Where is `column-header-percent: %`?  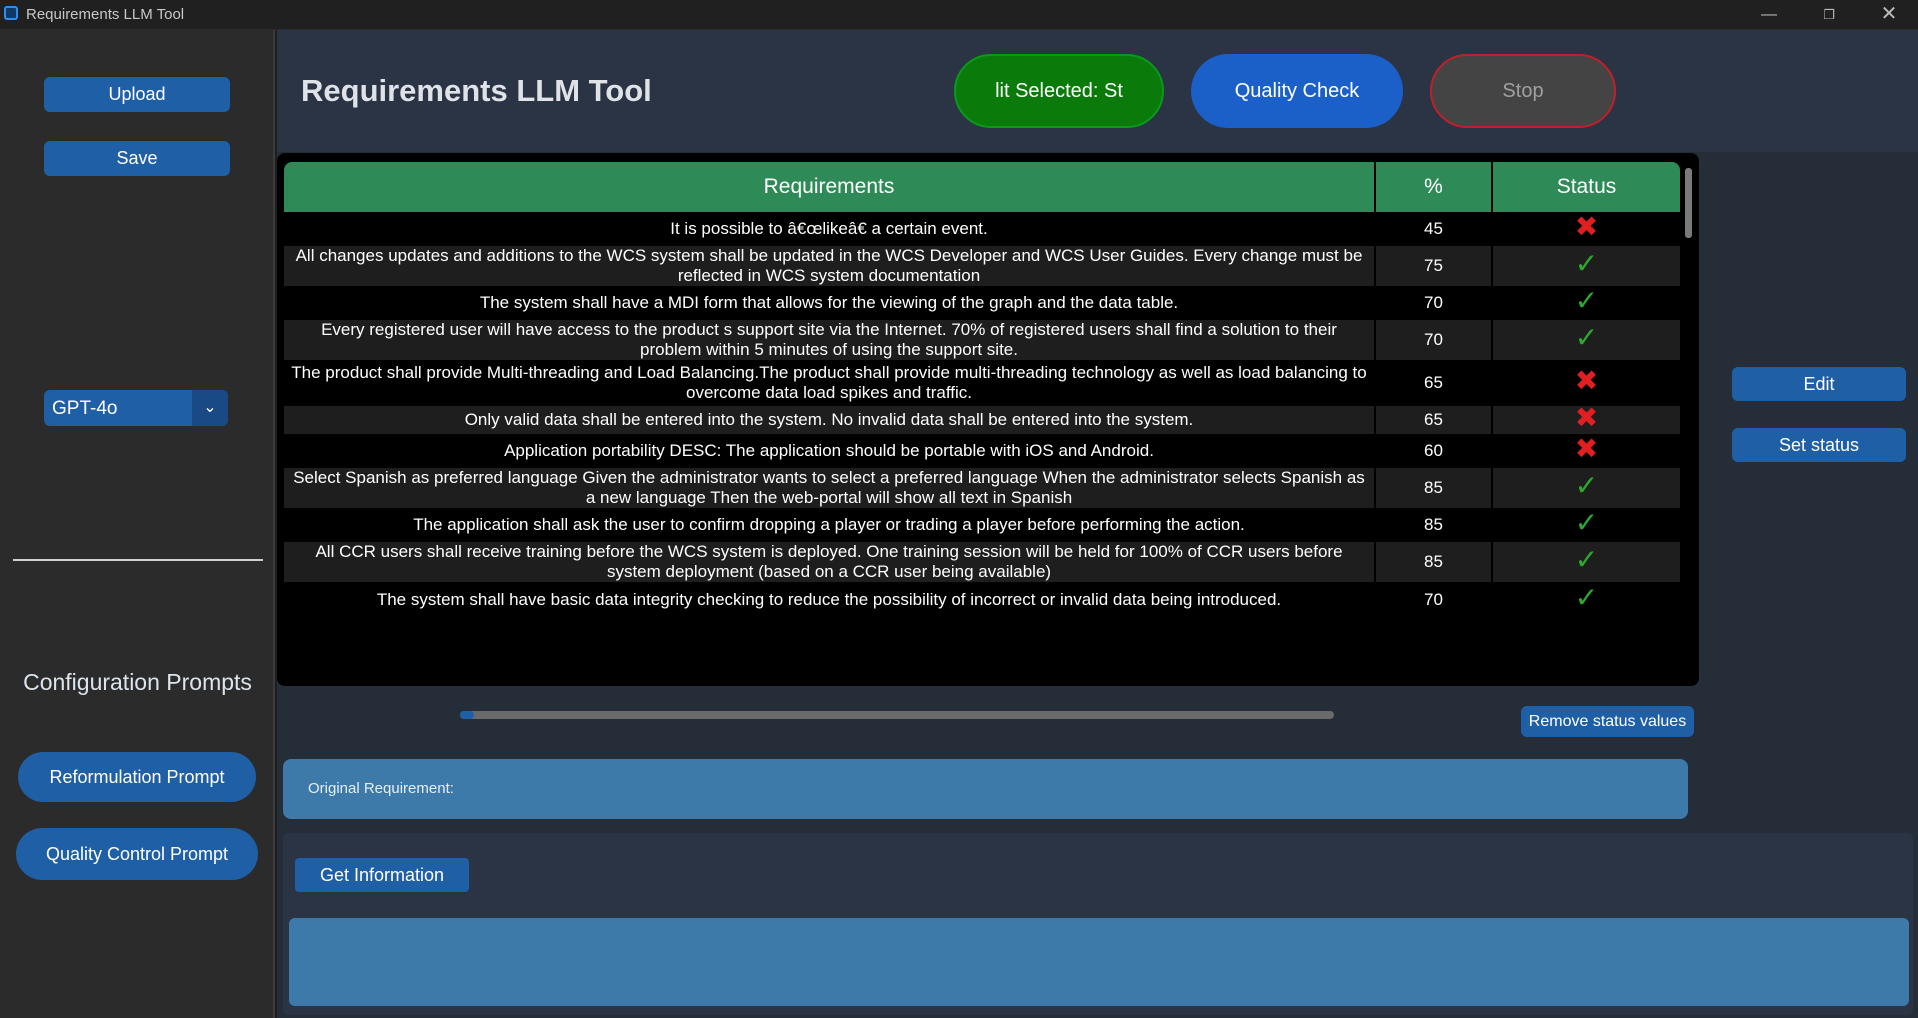
column-header-percent: % is located at coordinates (1434, 188).